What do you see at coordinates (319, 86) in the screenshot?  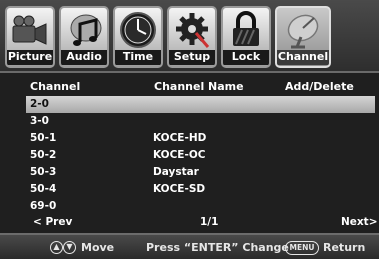 I see `header-add-delete: Add/Delete` at bounding box center [319, 86].